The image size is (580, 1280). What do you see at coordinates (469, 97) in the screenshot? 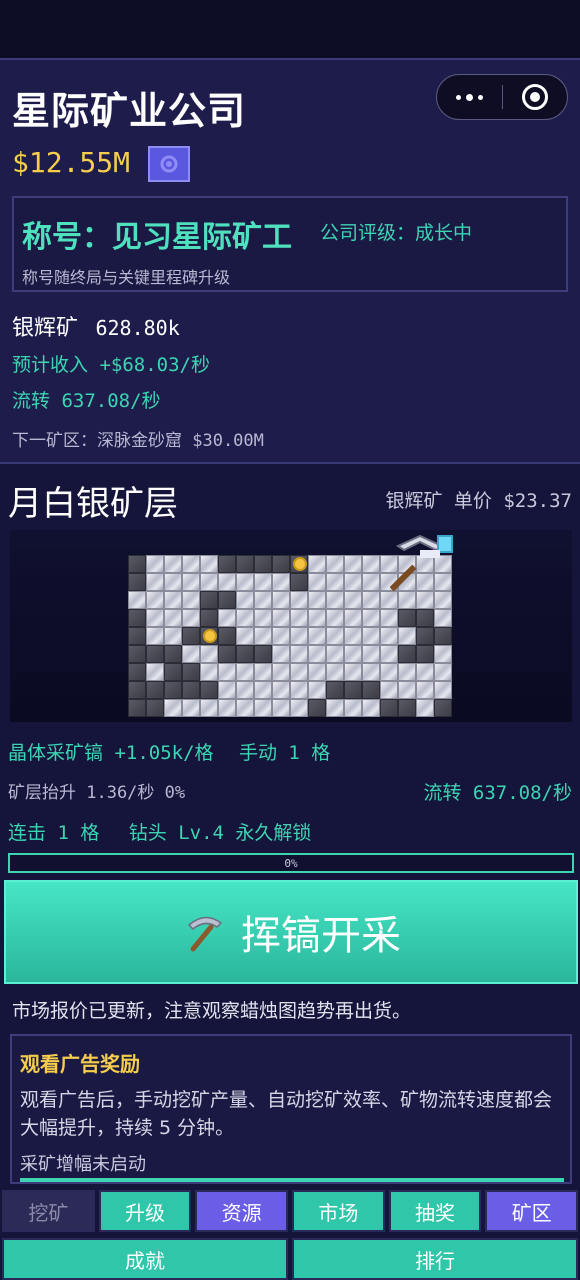
I see `more-button` at bounding box center [469, 97].